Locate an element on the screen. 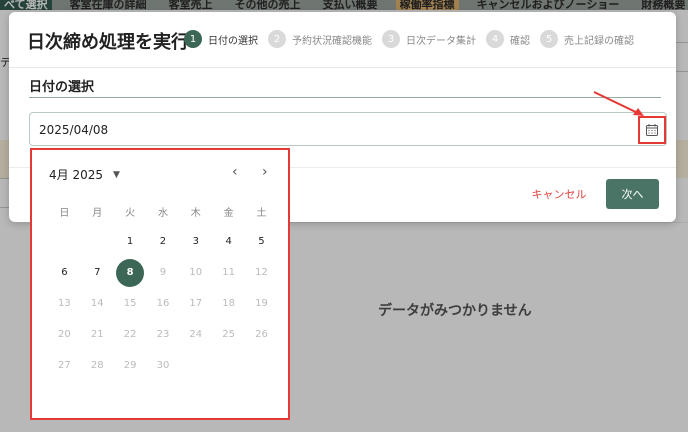 This screenshot has width=688, height=432. weekday-header: 日月火水木金土 is located at coordinates (163, 211).